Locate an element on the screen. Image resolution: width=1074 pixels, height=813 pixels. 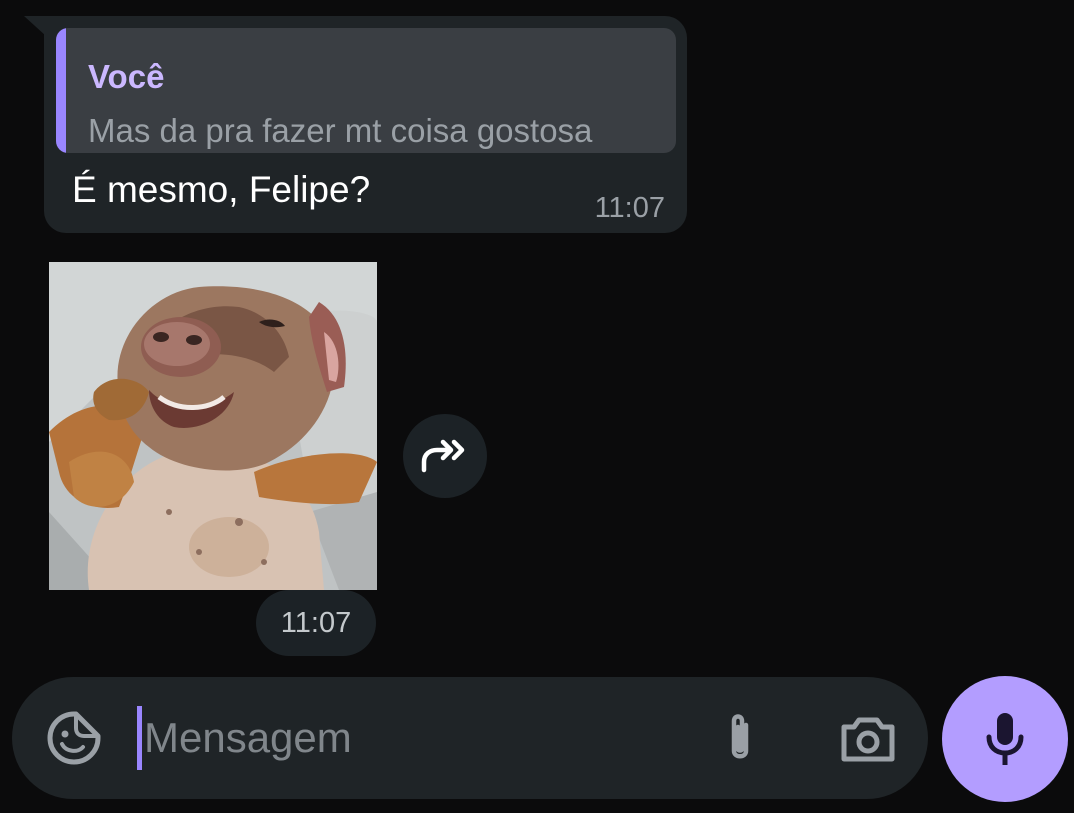
forward-button is located at coordinates (445, 456).